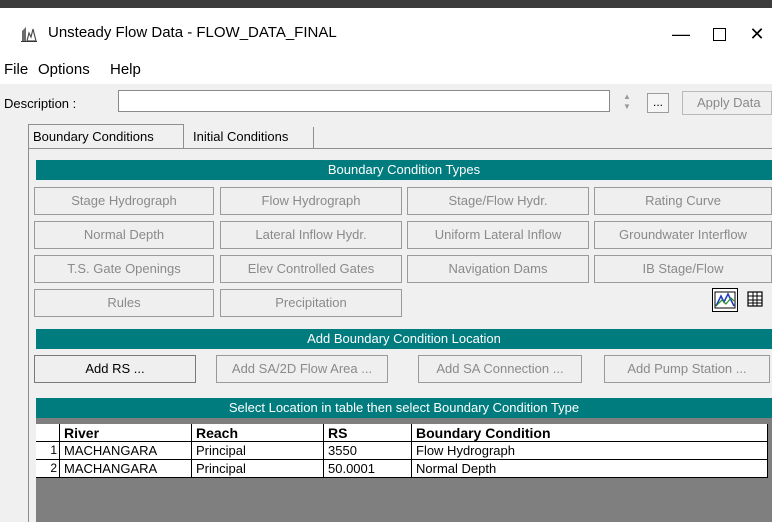 This screenshot has height=522, width=772. What do you see at coordinates (311, 303) in the screenshot?
I see `precipitation-button: Precipitation` at bounding box center [311, 303].